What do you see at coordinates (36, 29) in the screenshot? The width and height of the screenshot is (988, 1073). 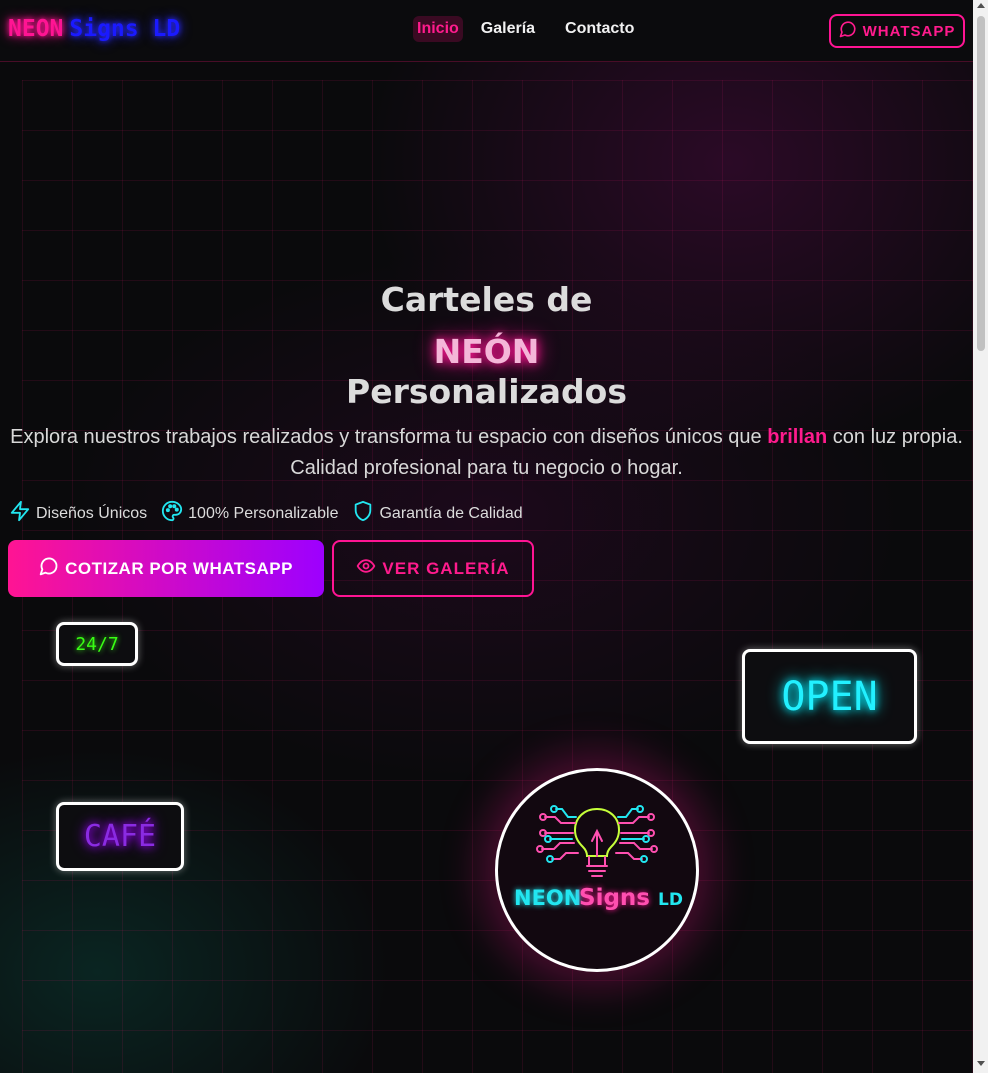 I see `logo-neon-text: NEON` at bounding box center [36, 29].